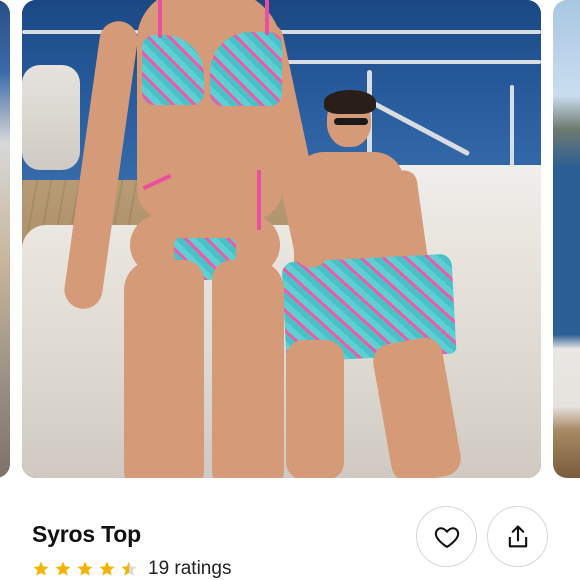 This screenshot has width=580, height=580. Describe the element at coordinates (190, 568) in the screenshot. I see `rating-count: 19 ratings` at that location.